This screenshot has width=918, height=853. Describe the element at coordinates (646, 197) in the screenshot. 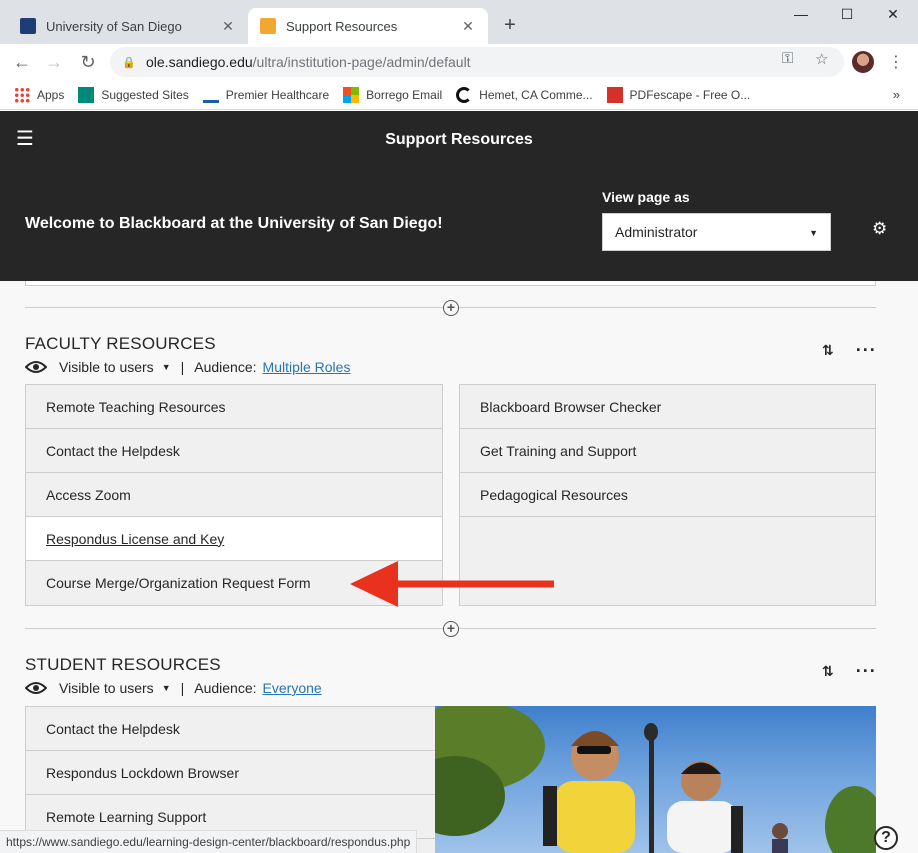

I see `view-page-as-label: View page as` at that location.